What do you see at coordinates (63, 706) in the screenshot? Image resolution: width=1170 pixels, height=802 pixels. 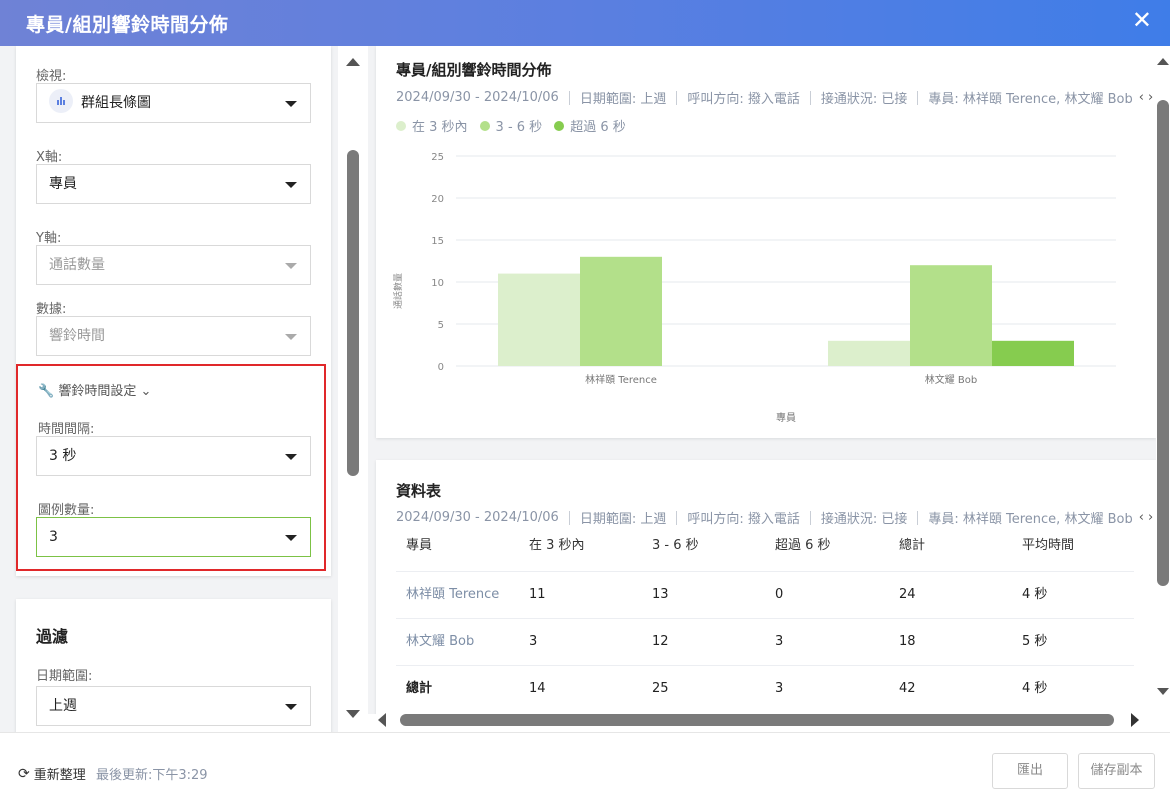 I see `date-range-select-value: 上週` at bounding box center [63, 706].